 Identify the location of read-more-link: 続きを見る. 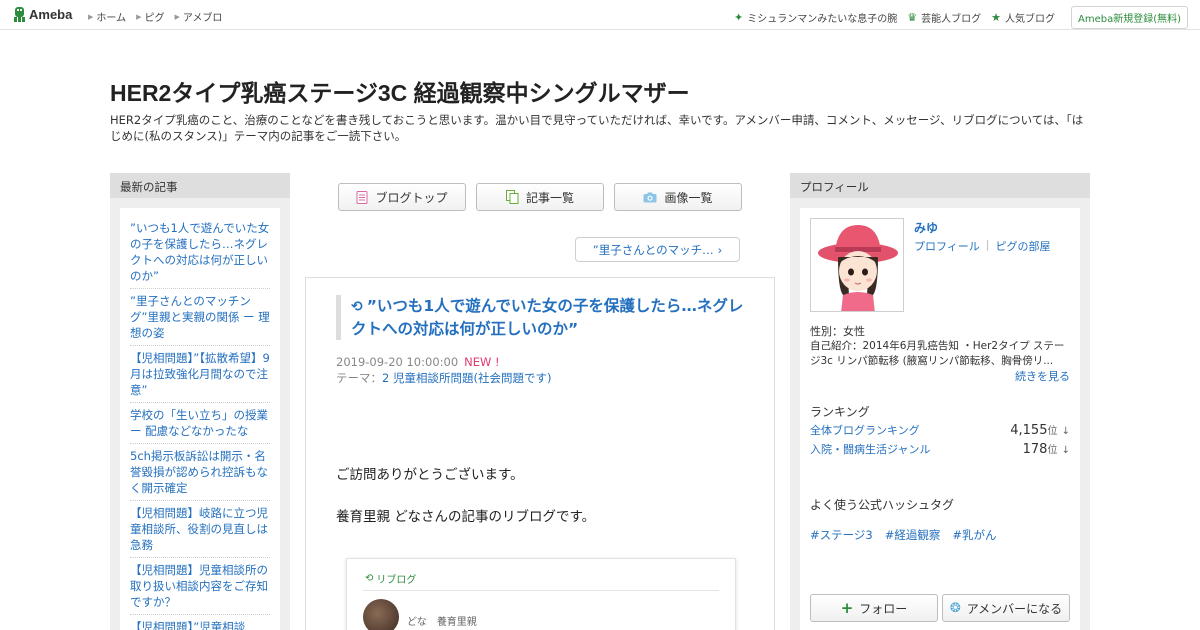
(1042, 376).